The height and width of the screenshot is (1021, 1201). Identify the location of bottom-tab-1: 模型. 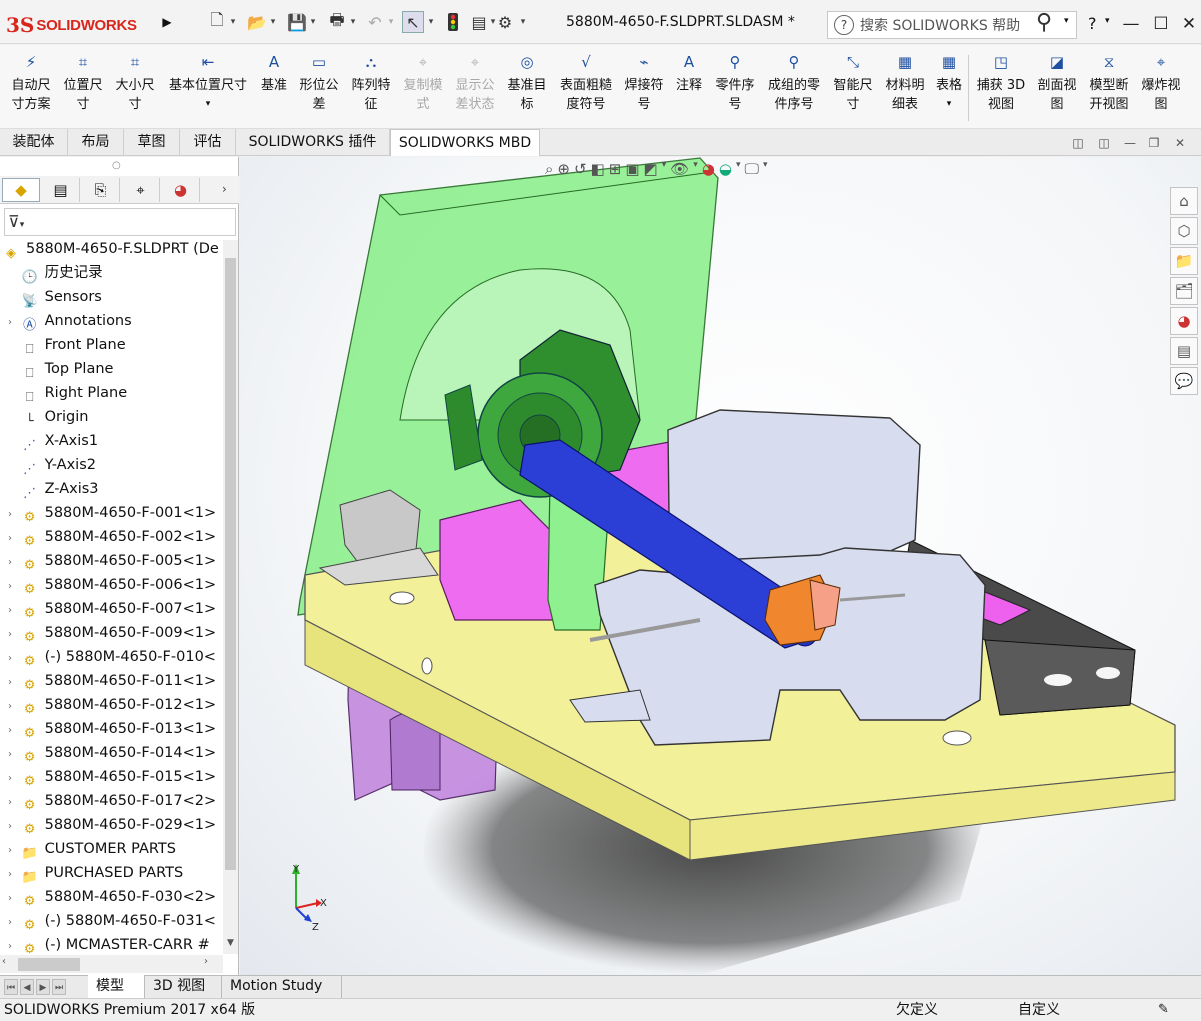
(116, 986).